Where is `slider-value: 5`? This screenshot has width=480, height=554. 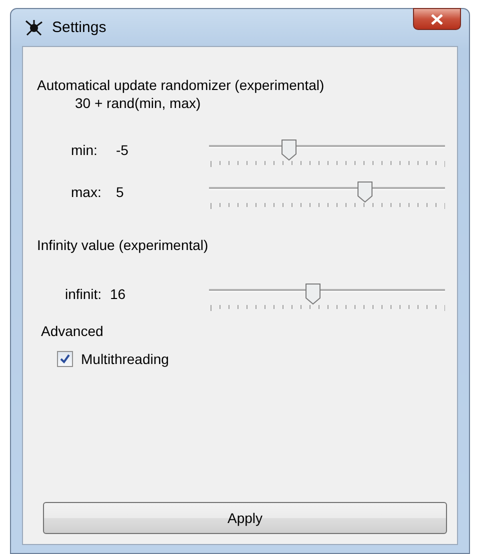
slider-value: 5 is located at coordinates (120, 192).